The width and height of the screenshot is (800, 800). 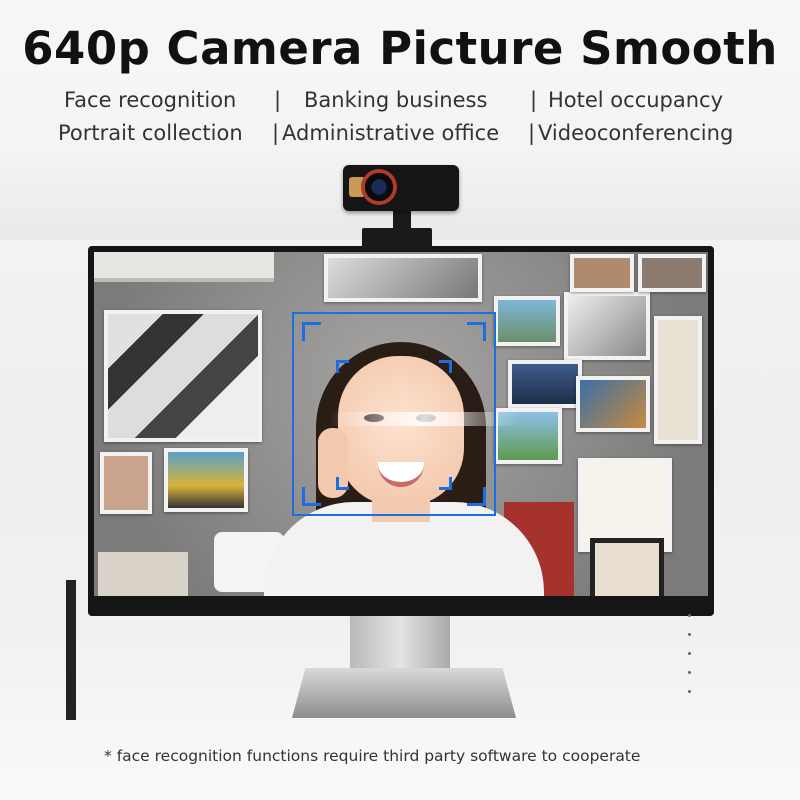 What do you see at coordinates (678, 380) in the screenshot?
I see `pinned-note` at bounding box center [678, 380].